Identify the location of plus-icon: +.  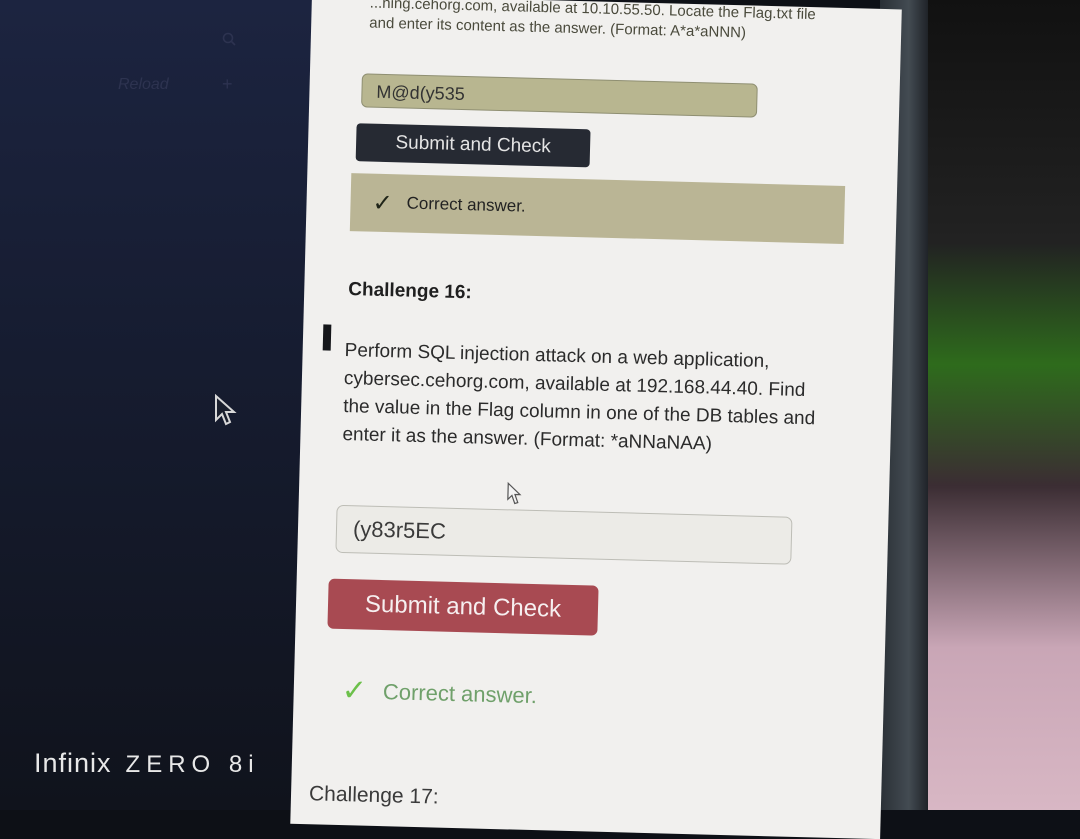
(227, 84).